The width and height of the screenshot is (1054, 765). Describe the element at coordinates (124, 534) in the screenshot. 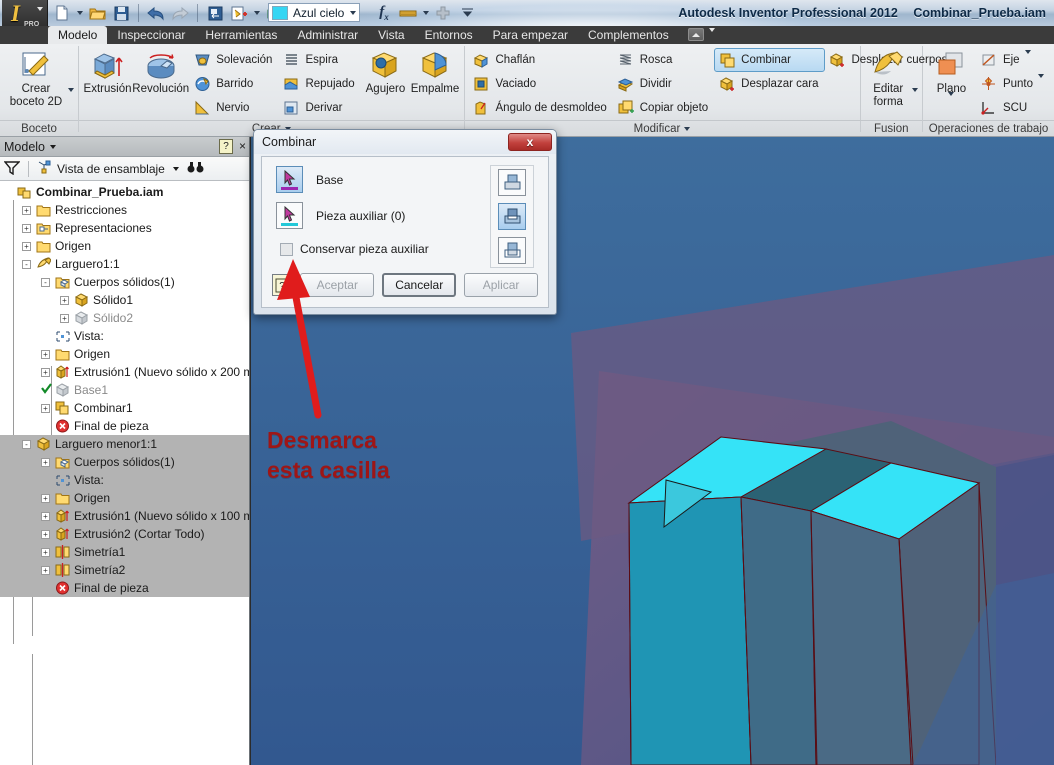

I see `tree-item-19: + Extrusión2 (Cortar Todo)` at that location.